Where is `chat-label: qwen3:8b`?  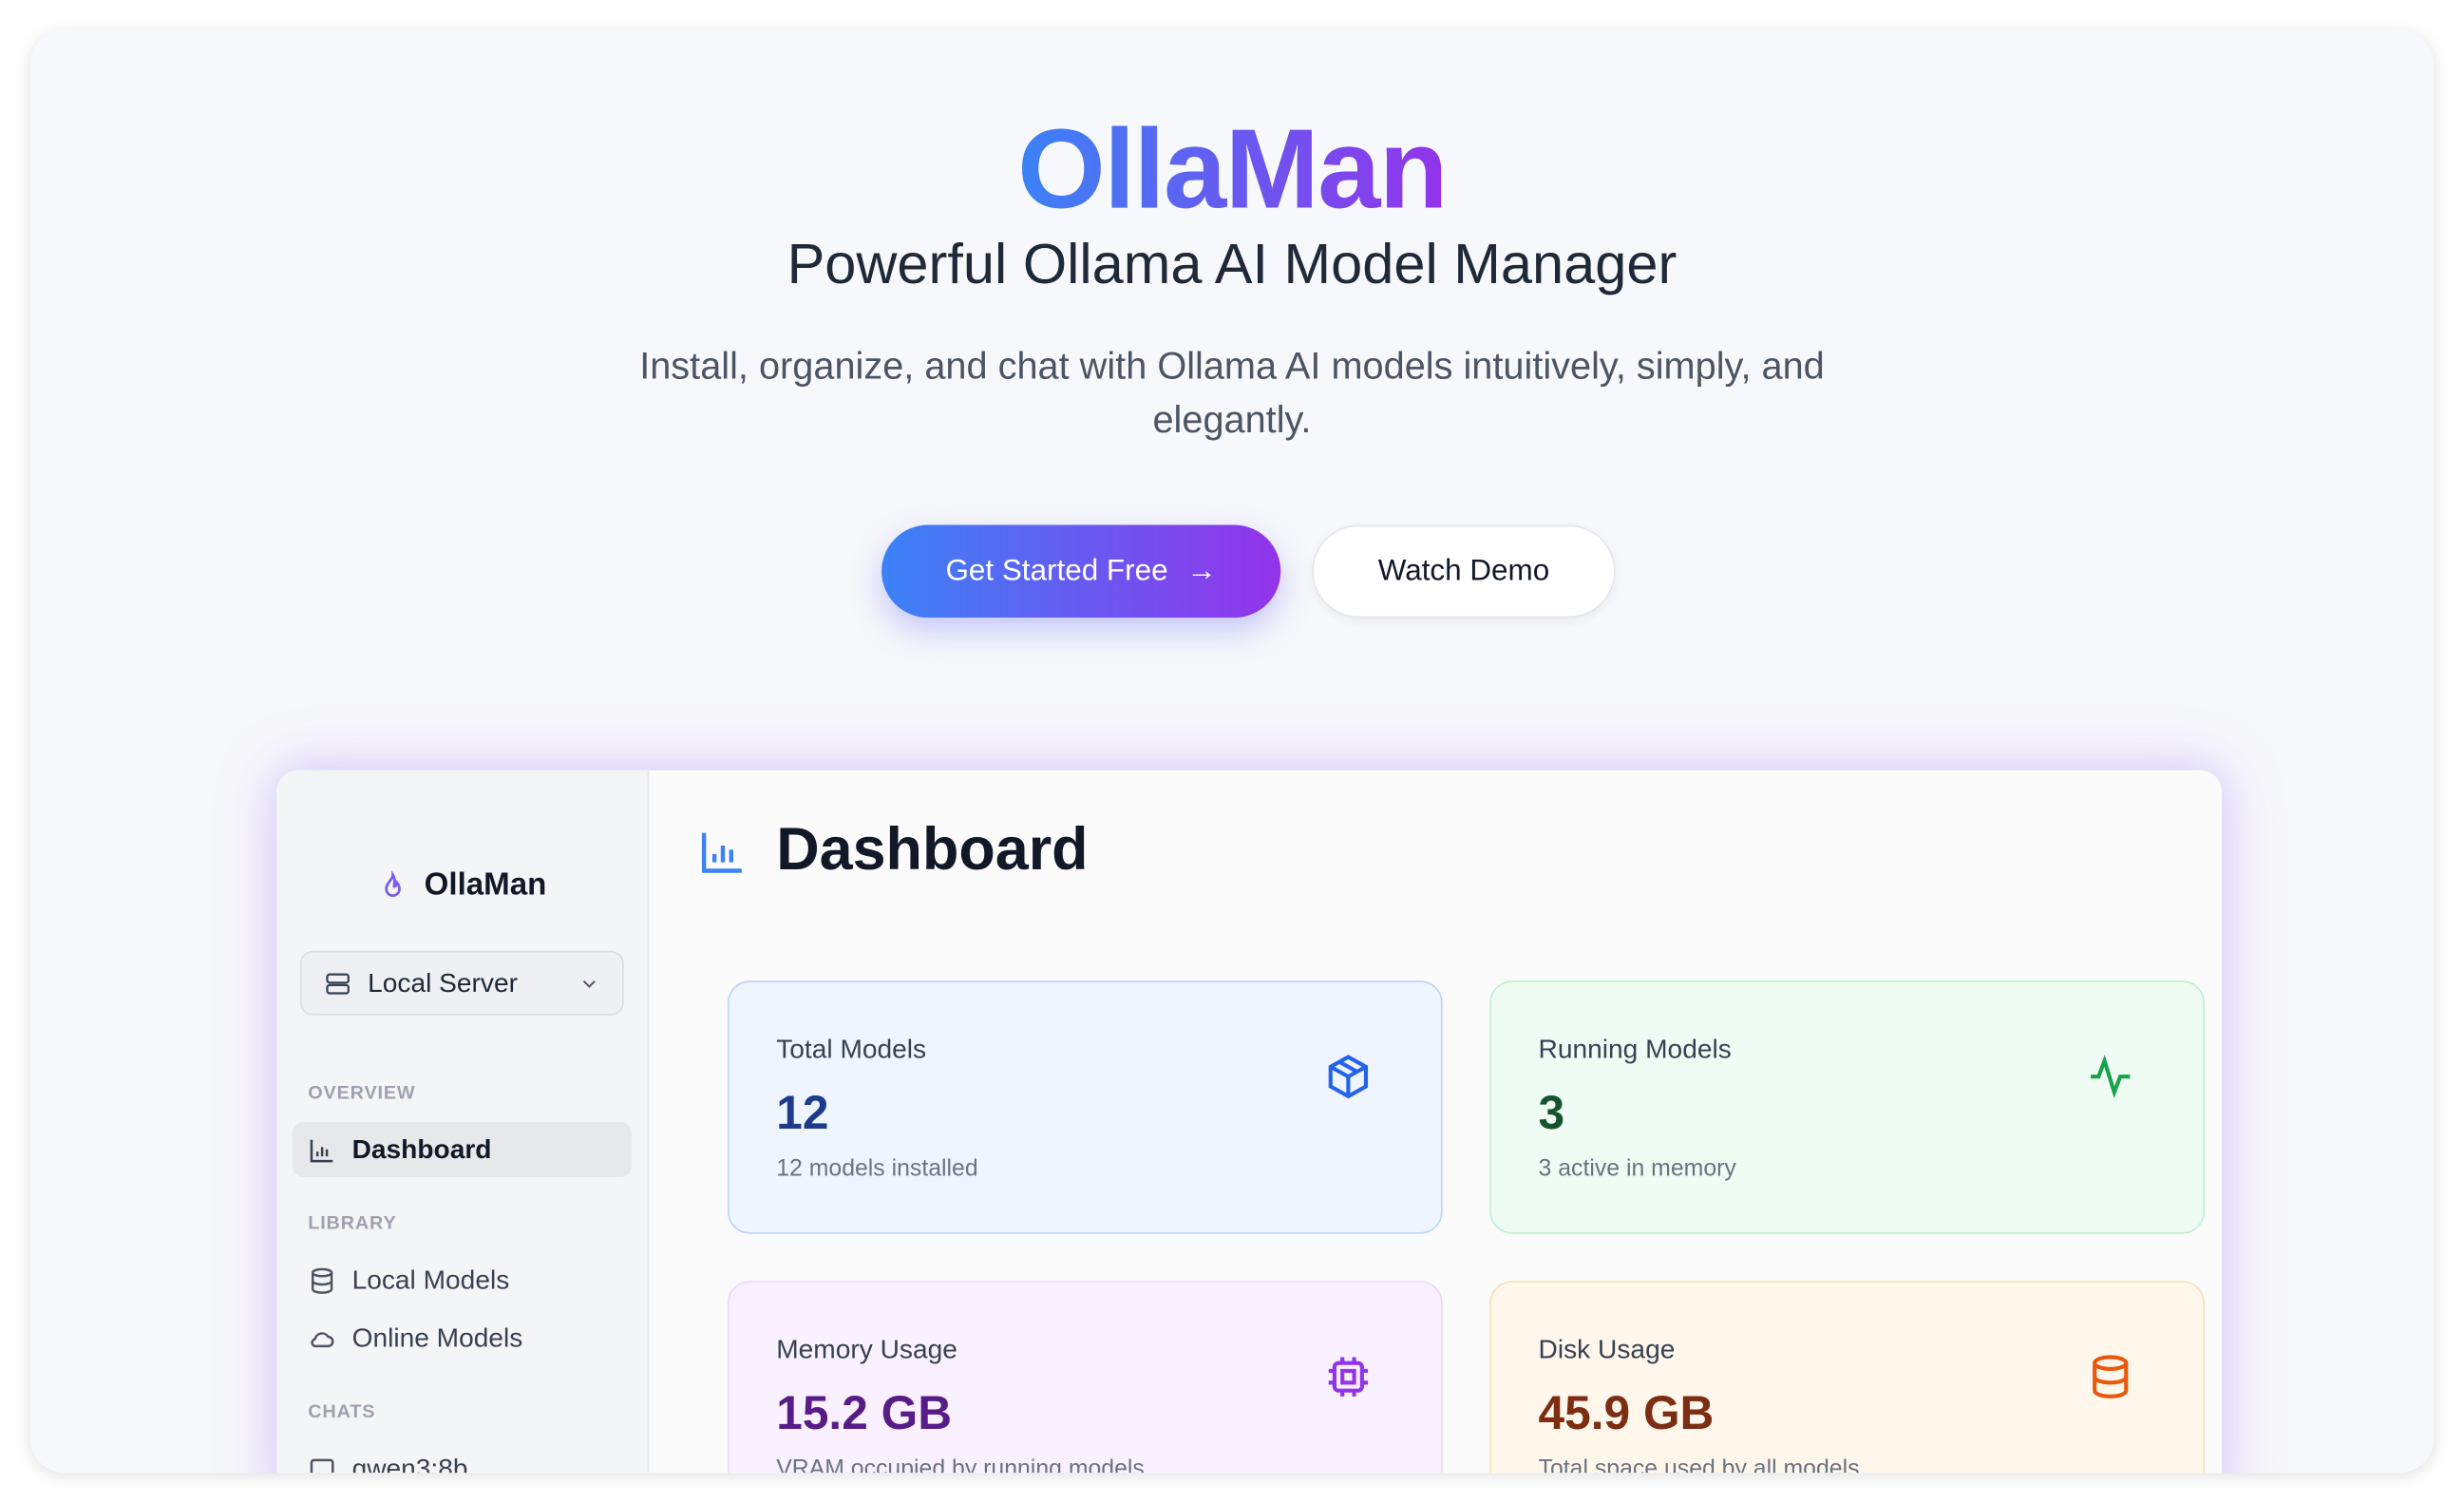
chat-label: qwen3:8b is located at coordinates (409, 1464).